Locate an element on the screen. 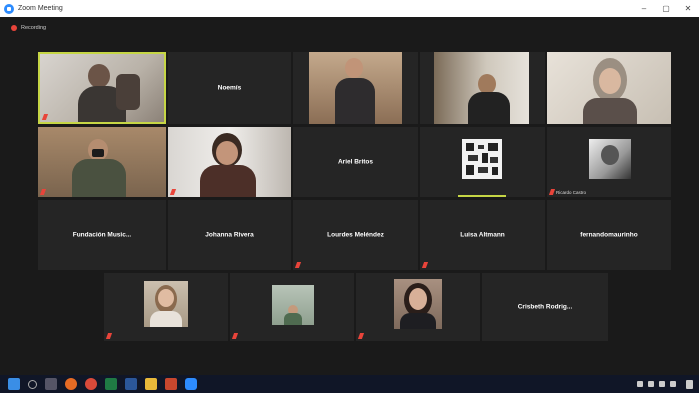  network-icon is located at coordinates (651, 384).